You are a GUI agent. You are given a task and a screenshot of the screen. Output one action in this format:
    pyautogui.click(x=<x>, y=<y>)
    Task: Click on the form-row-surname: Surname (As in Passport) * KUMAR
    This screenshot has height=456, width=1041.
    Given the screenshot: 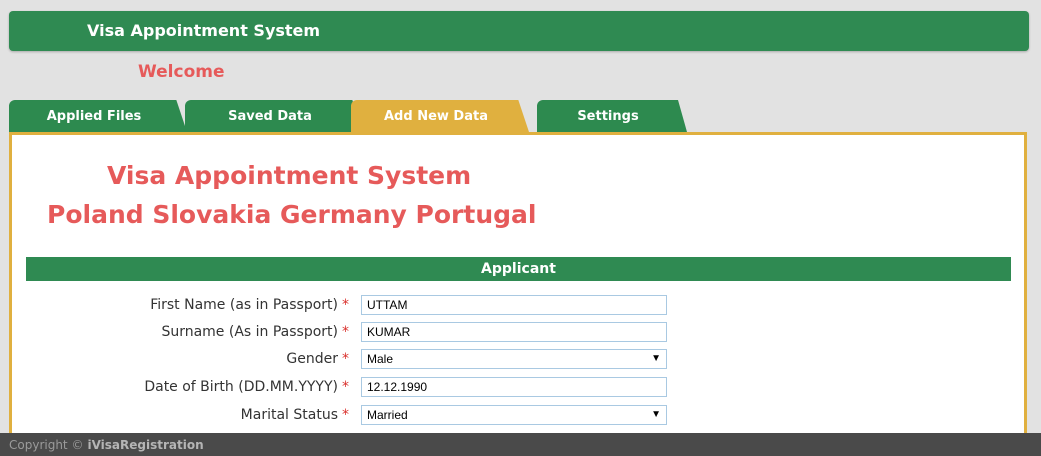 What is the action you would take?
    pyautogui.click(x=518, y=333)
    